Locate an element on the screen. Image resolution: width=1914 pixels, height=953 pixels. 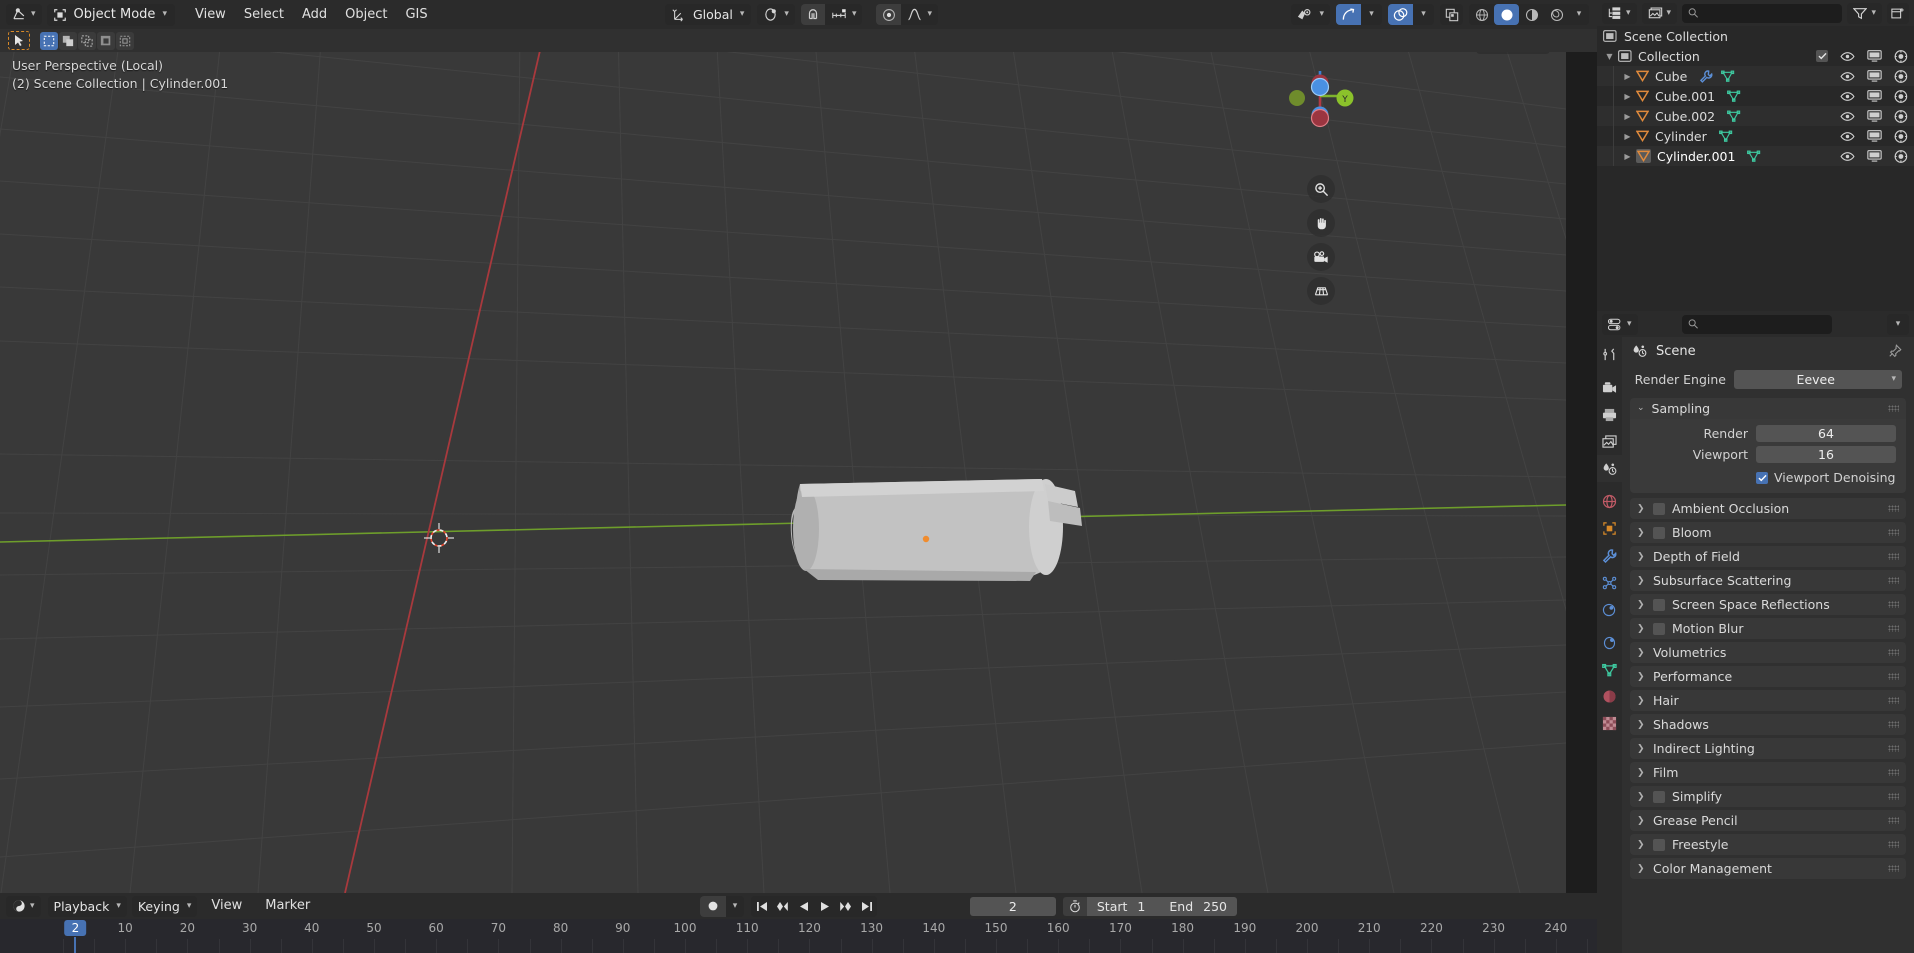
shading-rendered-button is located at coordinates (1556, 14).